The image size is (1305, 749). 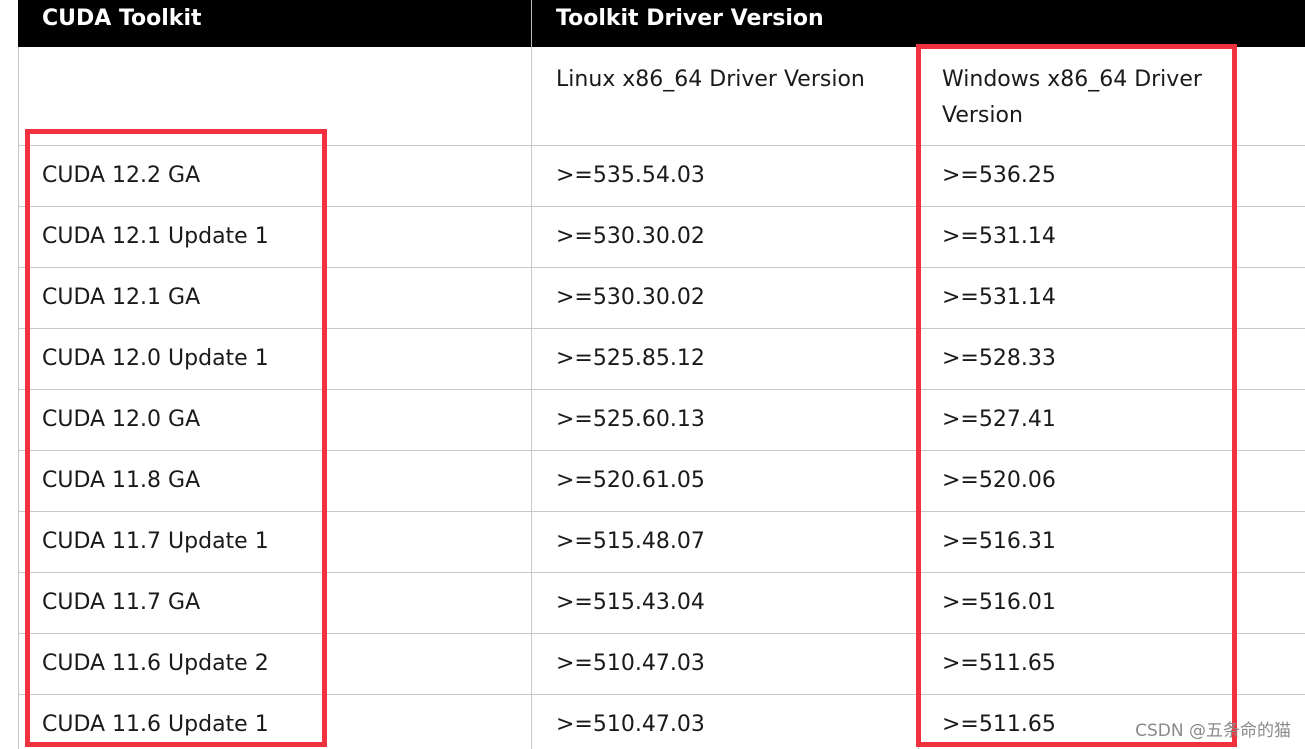 What do you see at coordinates (999, 480) in the screenshot?
I see `windows-driver-cell: >=520.06` at bounding box center [999, 480].